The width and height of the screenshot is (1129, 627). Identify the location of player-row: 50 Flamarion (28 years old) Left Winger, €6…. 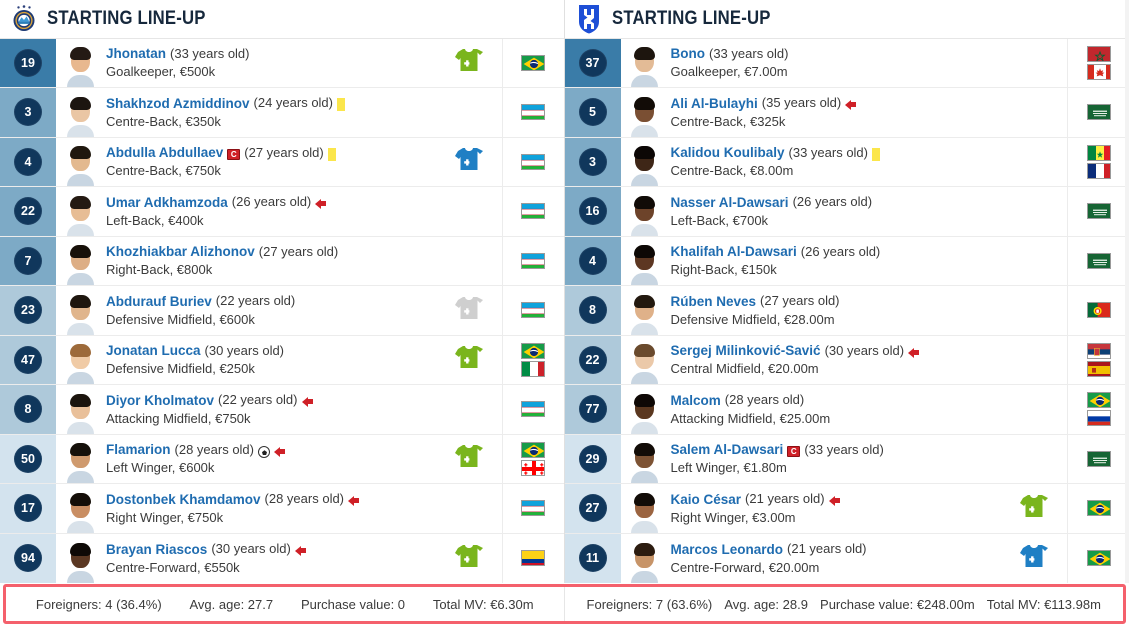
(282, 459).